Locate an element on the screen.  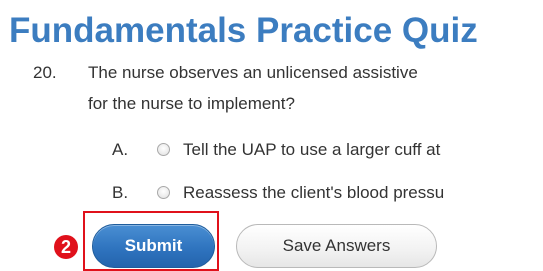
question-text-line-2: for the nurse to implement? is located at coordinates (191, 103).